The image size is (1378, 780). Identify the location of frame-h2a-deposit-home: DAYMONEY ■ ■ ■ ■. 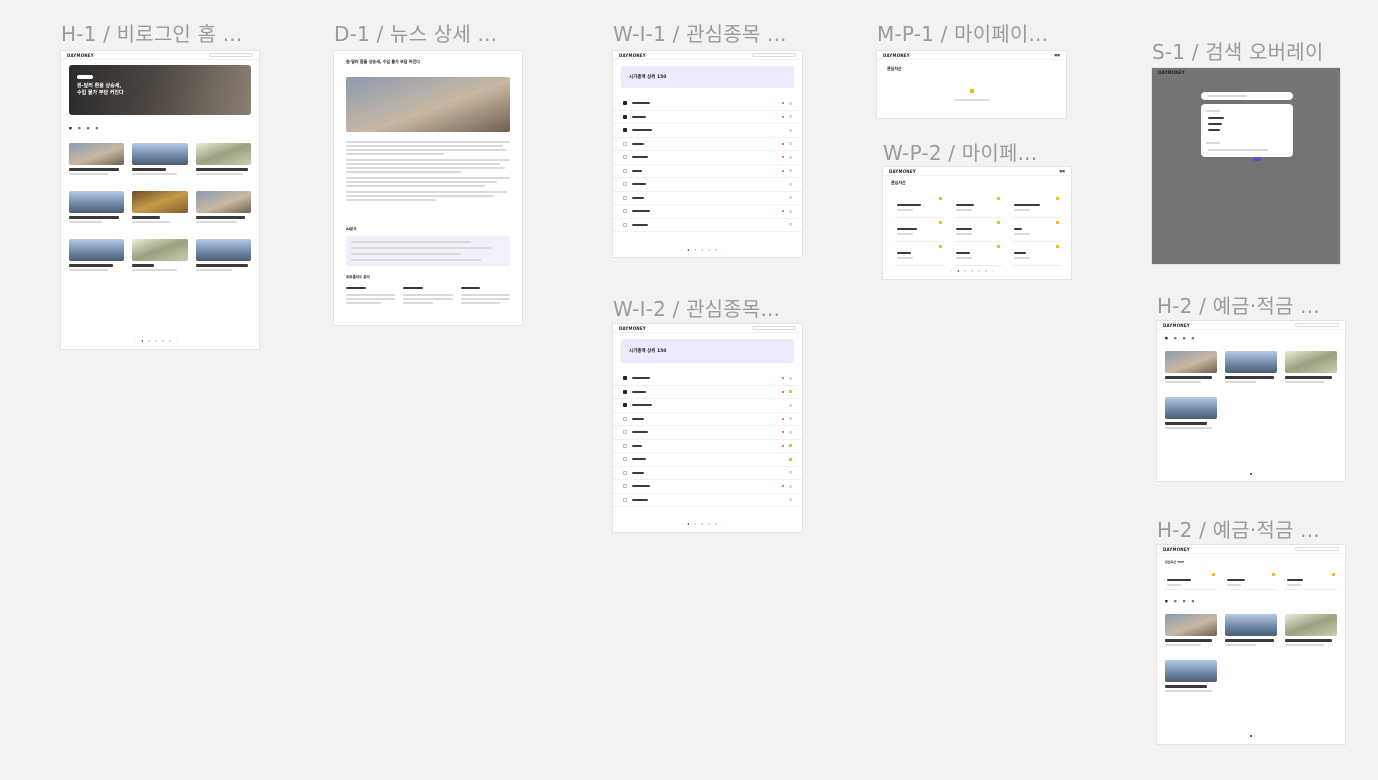
(1251, 401).